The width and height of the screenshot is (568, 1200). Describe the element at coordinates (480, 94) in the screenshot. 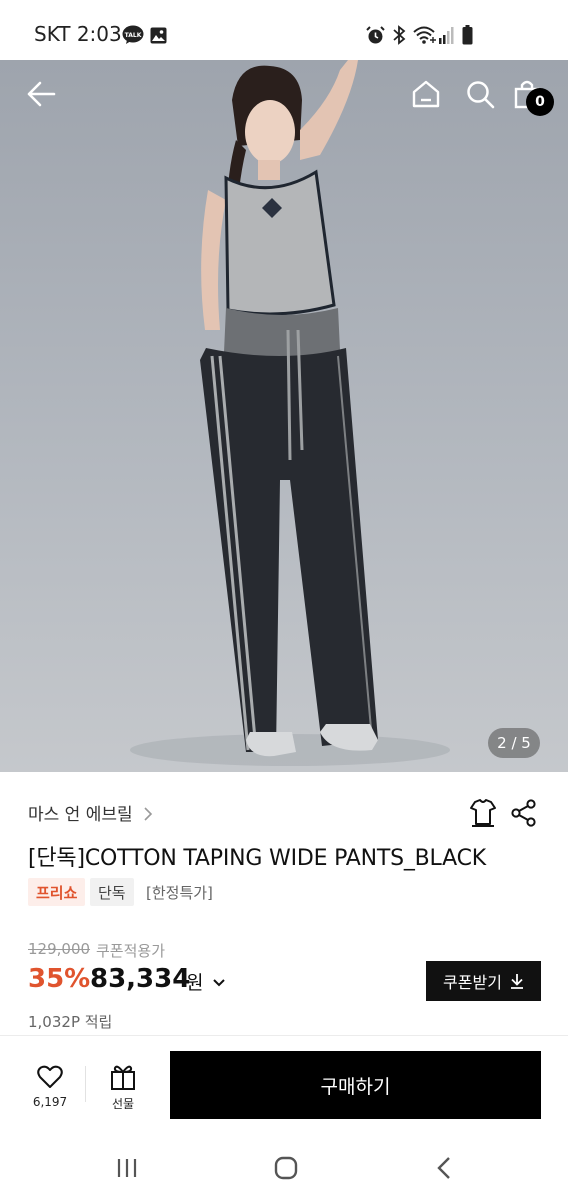

I see `search-icon` at that location.